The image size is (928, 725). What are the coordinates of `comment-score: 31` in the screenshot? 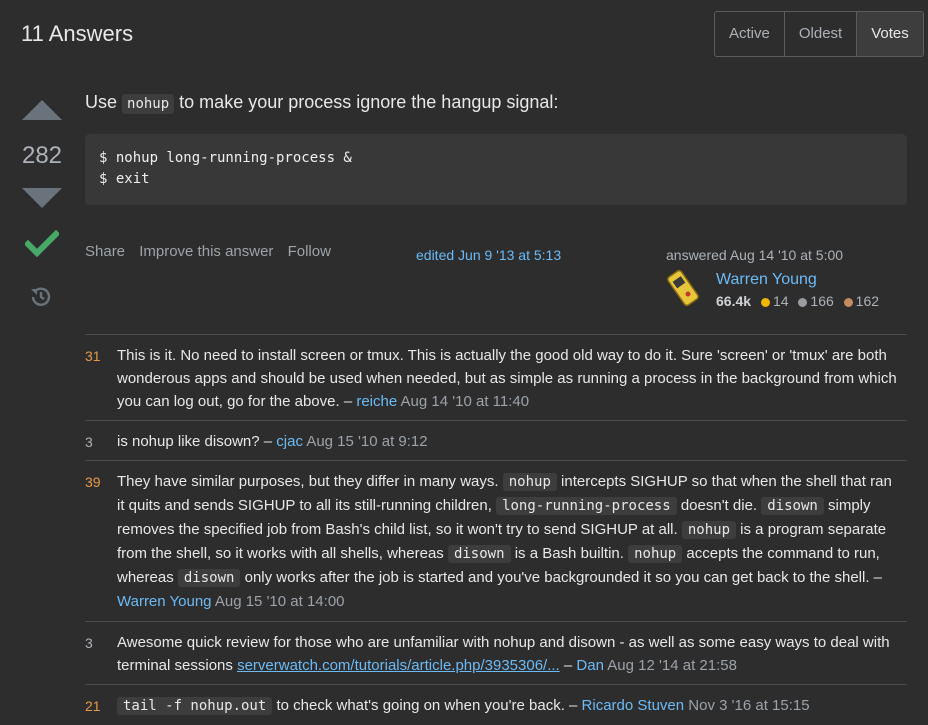 It's located at (93, 356).